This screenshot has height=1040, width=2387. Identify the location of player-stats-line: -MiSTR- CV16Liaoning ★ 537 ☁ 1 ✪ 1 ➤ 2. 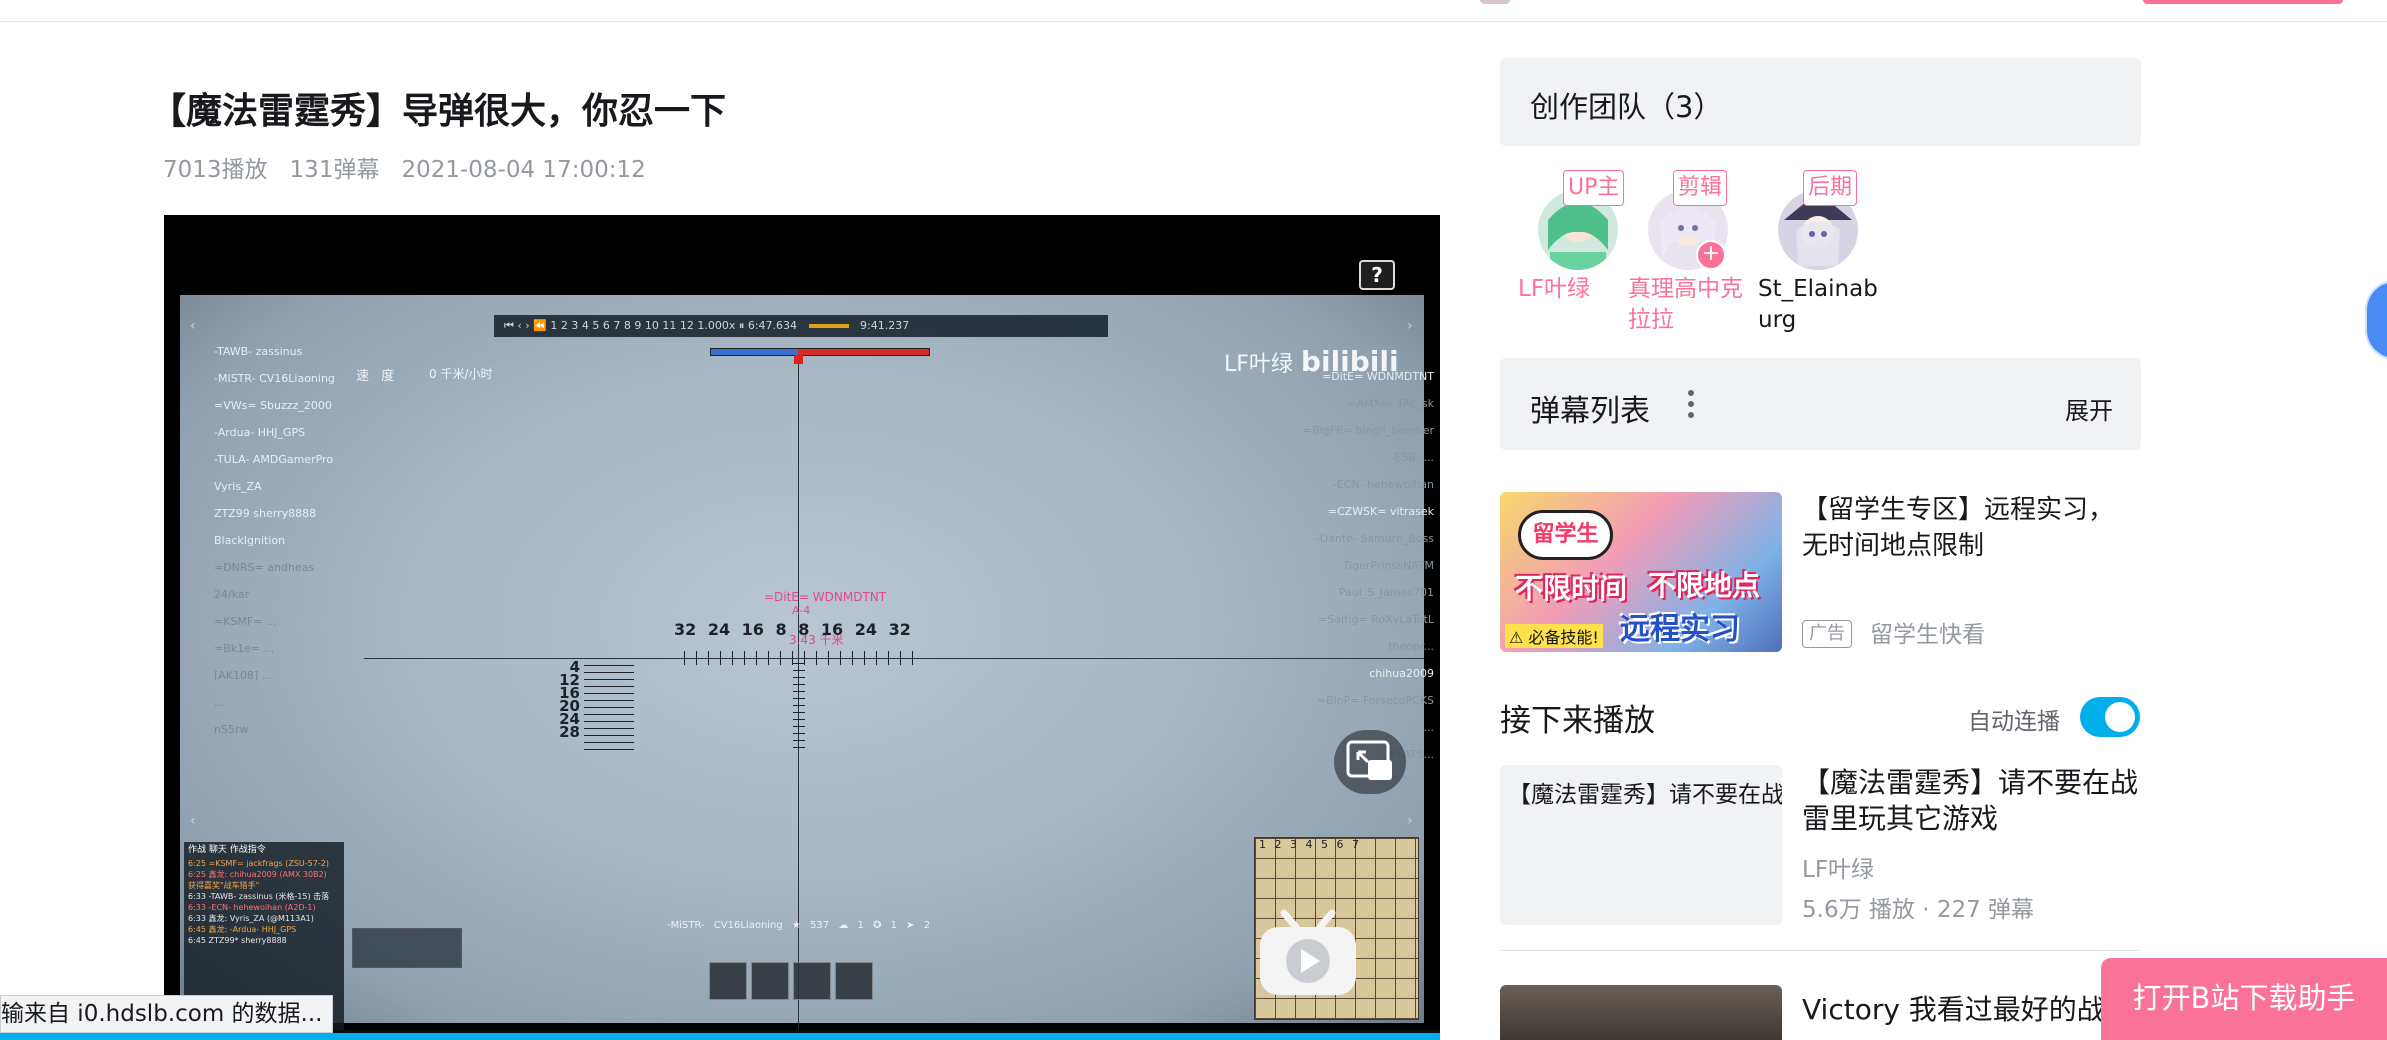
(799, 925).